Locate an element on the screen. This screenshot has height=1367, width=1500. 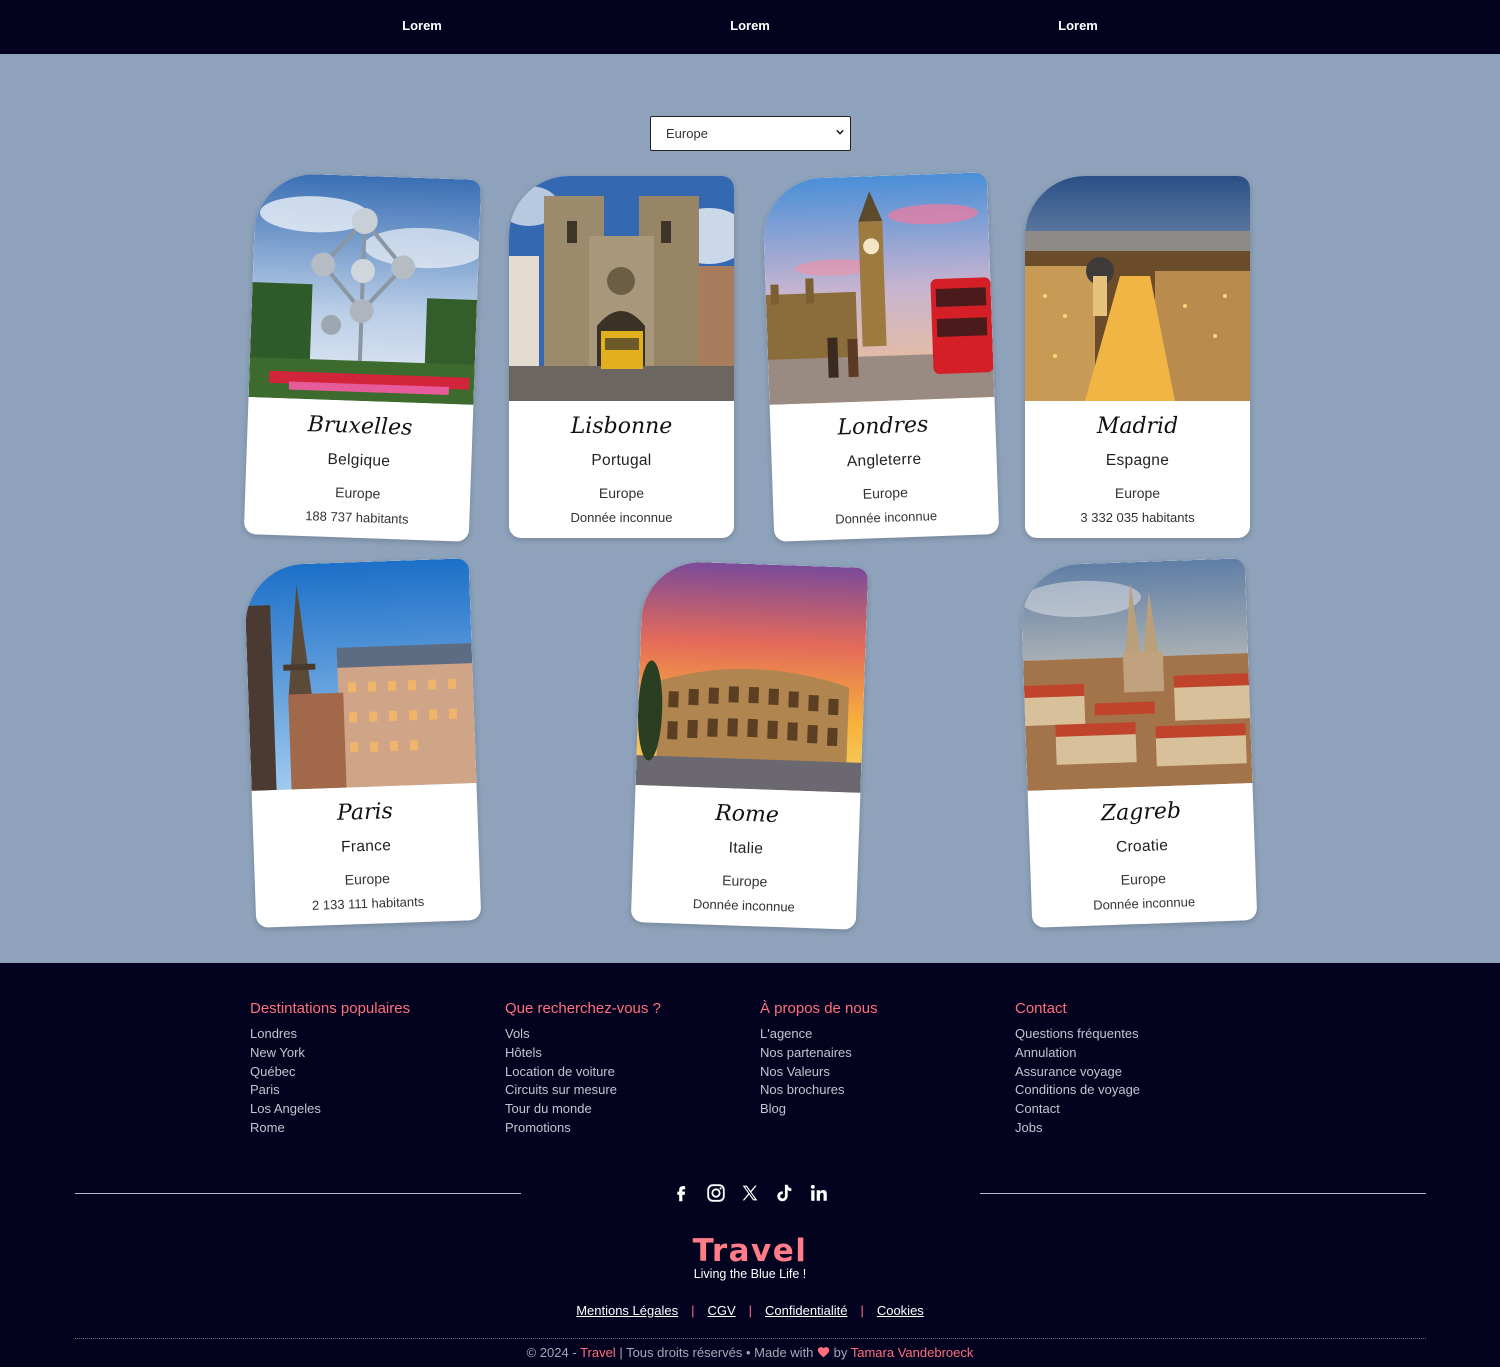
footer-link: Los Angeles is located at coordinates (330, 1109).